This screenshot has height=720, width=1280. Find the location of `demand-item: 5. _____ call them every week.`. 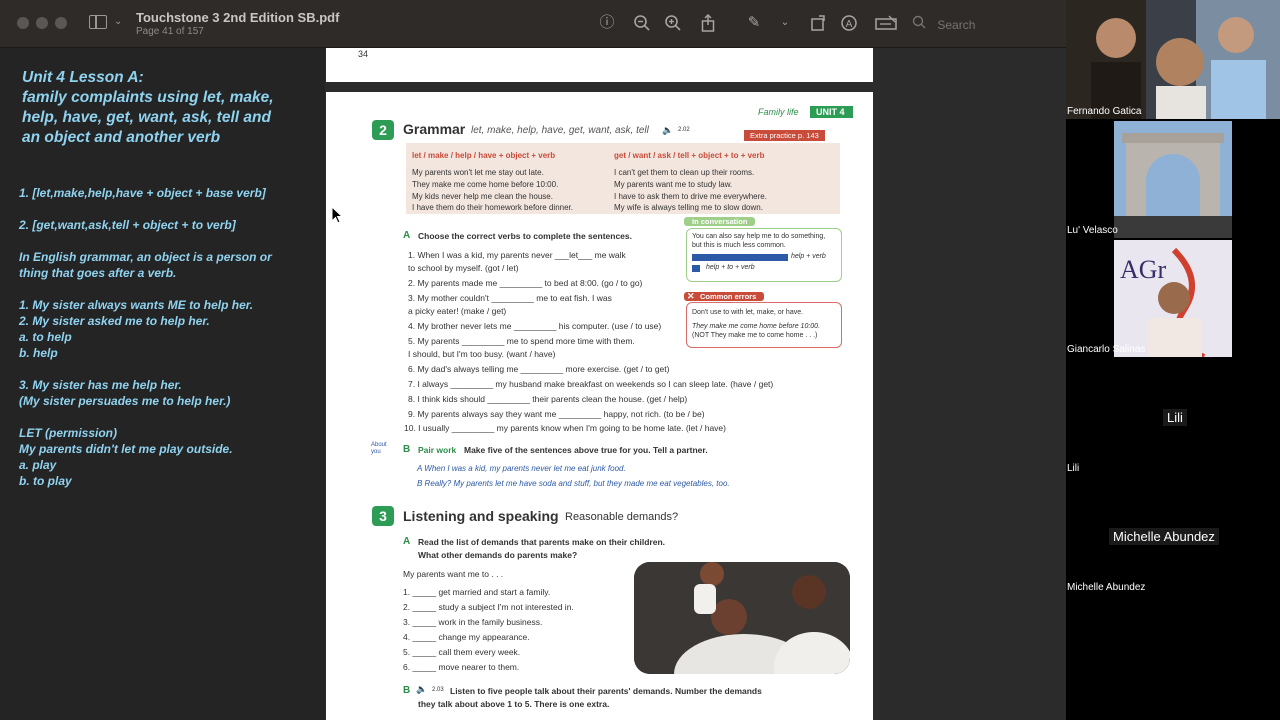

demand-item: 5. _____ call them every week. is located at coordinates (462, 652).